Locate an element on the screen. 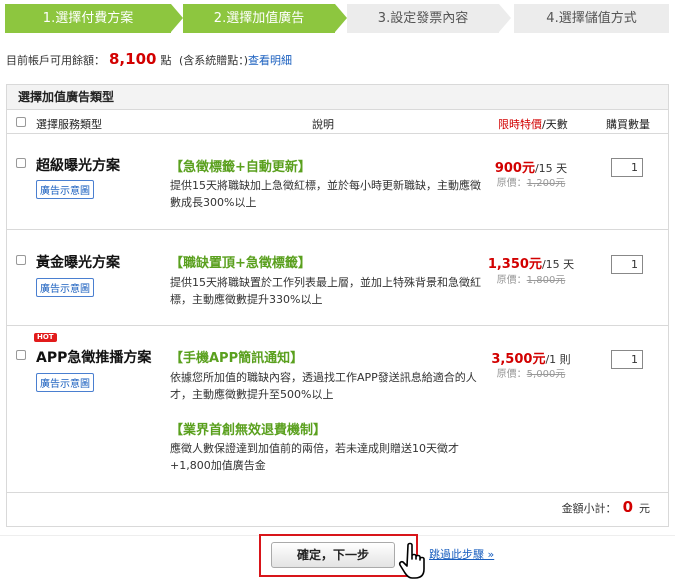  step-3: 3.設定發票內容 is located at coordinates (423, 18).